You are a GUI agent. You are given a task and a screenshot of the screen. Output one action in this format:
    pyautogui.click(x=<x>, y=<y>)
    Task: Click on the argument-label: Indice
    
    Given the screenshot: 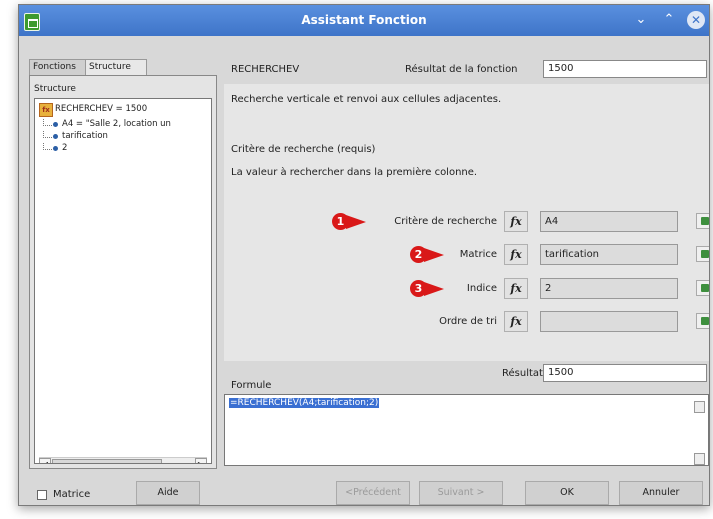 What is the action you would take?
    pyautogui.click(x=481, y=288)
    